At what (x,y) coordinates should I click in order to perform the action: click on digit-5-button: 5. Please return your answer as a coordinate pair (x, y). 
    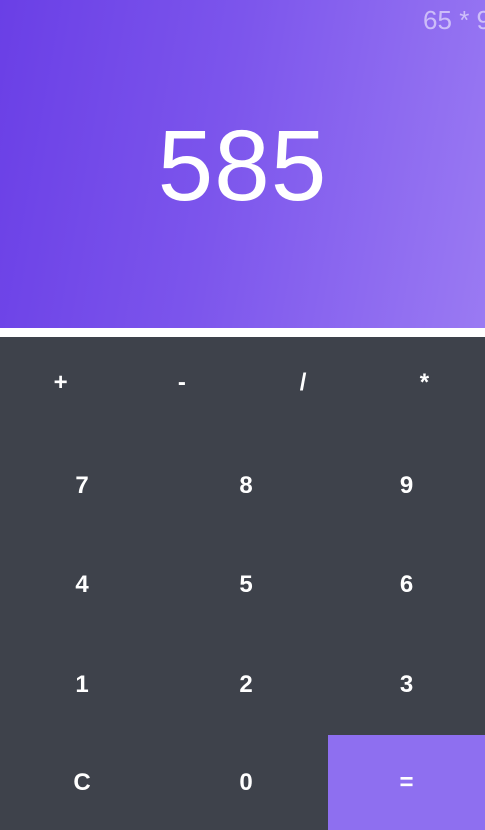
    Looking at the image, I should click on (246, 585).